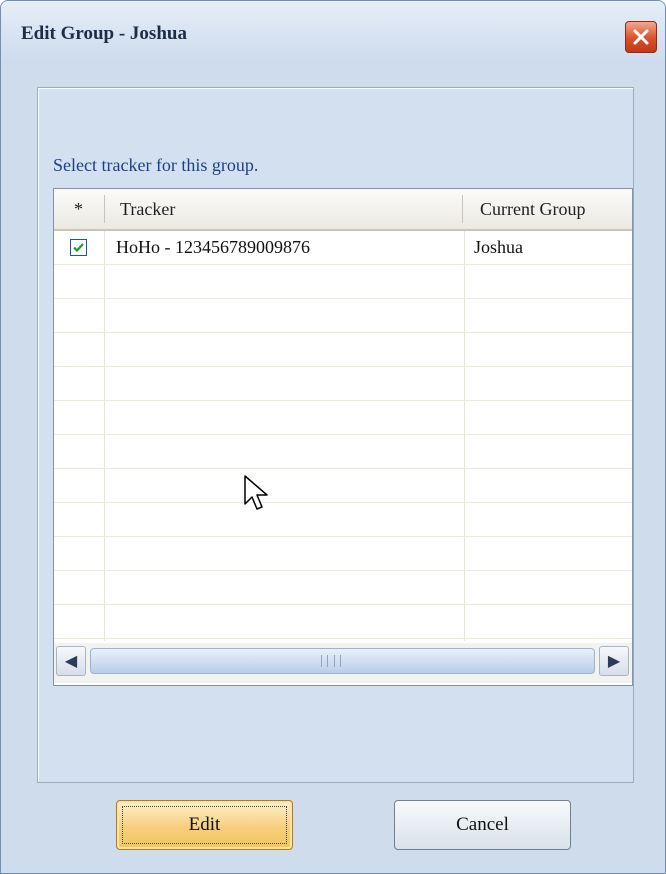 This screenshot has height=874, width=666. Describe the element at coordinates (343, 248) in the screenshot. I see `table-row: HoHo - 123456789009876 Joshua` at that location.